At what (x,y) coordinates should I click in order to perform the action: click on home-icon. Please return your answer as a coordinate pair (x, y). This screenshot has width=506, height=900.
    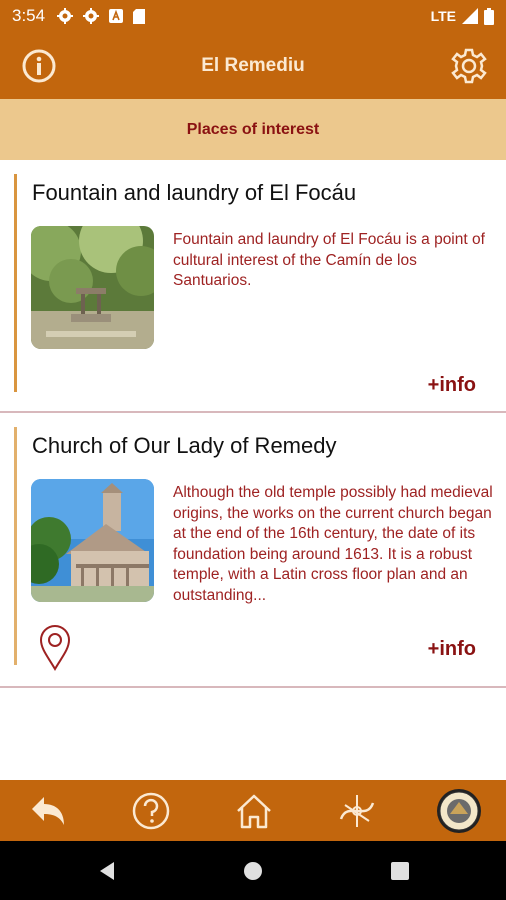
    Looking at the image, I should click on (254, 811).